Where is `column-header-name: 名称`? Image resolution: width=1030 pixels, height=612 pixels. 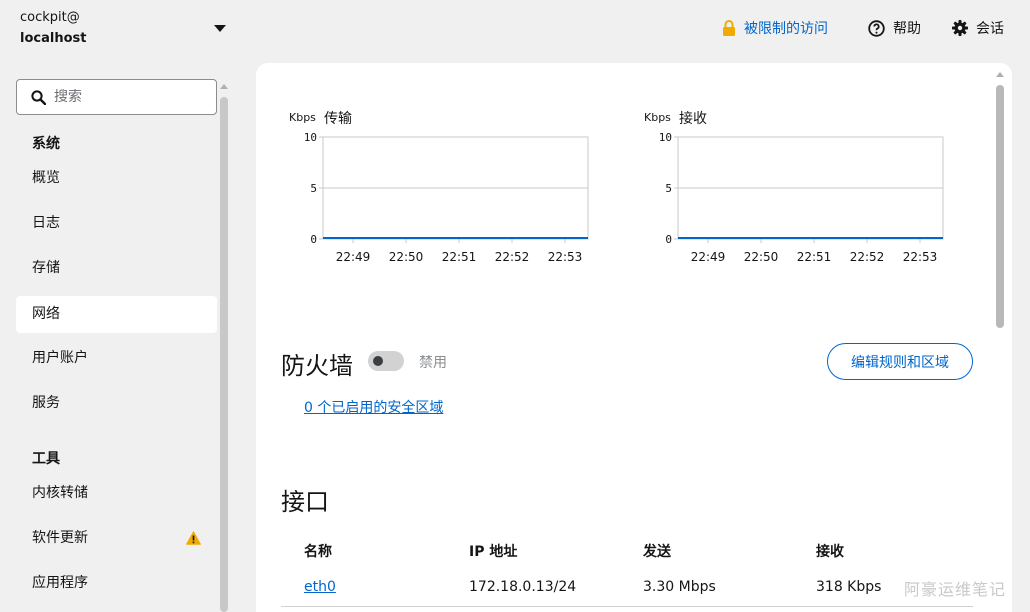
column-header-name: 名称 is located at coordinates (318, 551).